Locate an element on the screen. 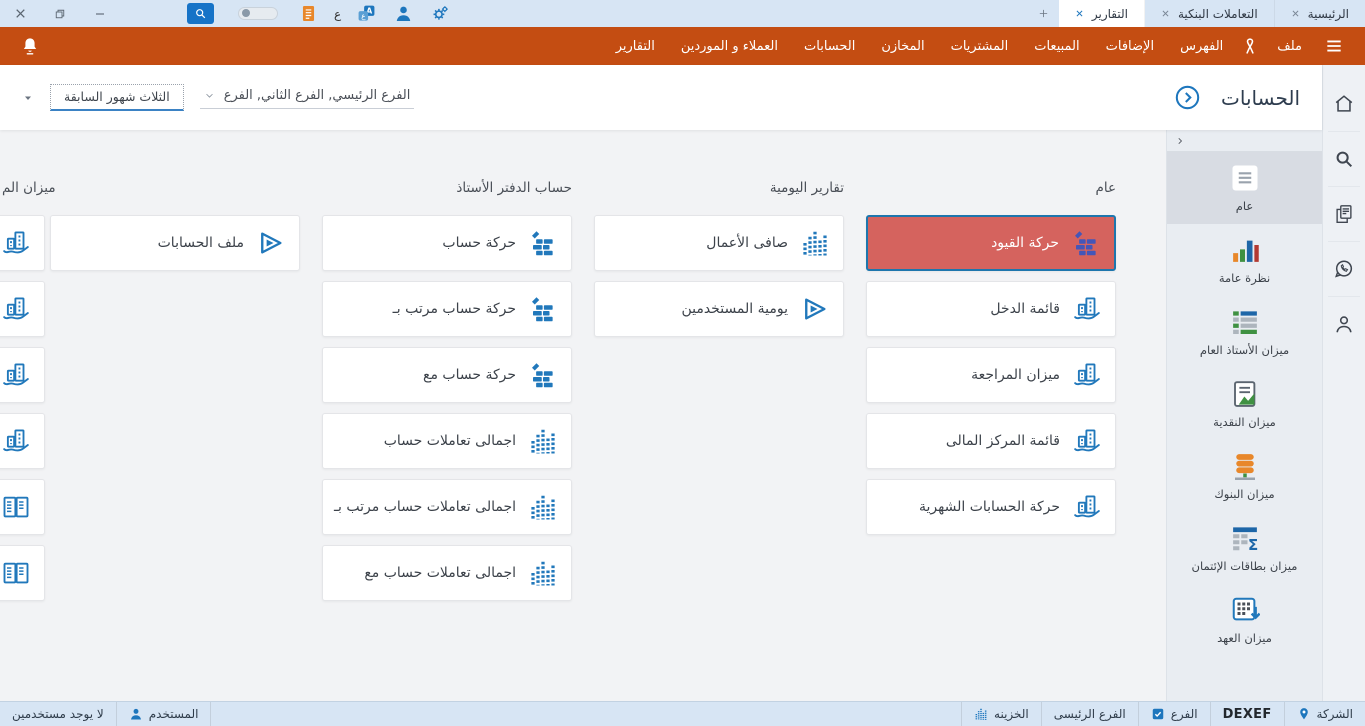 Image resolution: width=1365 pixels, height=726 pixels. contacts-button is located at coordinates (1344, 324).